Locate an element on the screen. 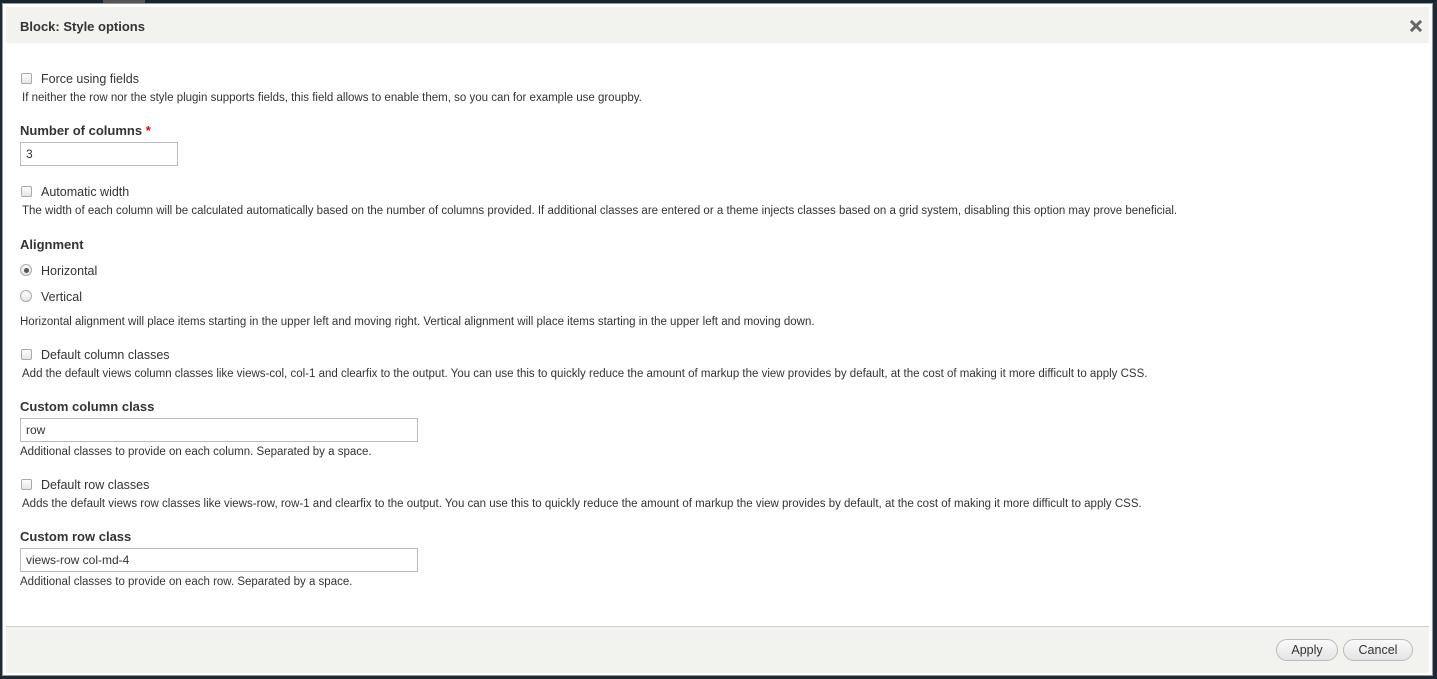 This screenshot has width=1437, height=679. default-column-classes-label: Default column classes is located at coordinates (105, 355).